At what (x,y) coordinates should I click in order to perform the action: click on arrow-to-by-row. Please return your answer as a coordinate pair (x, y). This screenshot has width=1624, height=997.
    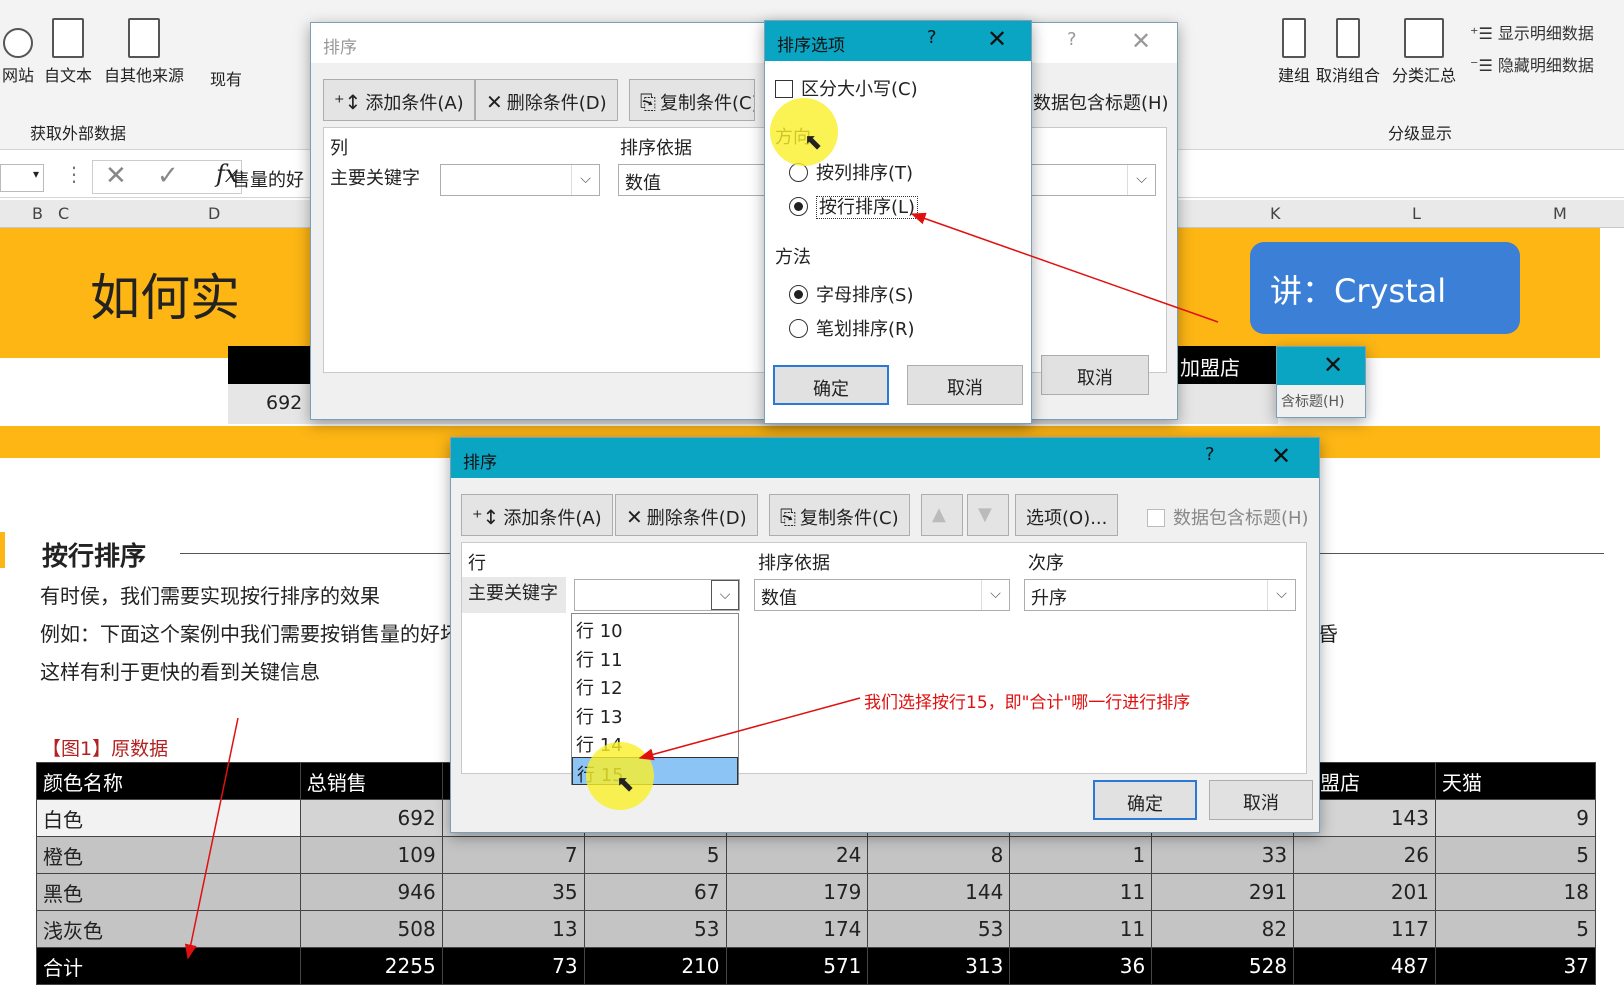
    Looking at the image, I should click on (1064, 267).